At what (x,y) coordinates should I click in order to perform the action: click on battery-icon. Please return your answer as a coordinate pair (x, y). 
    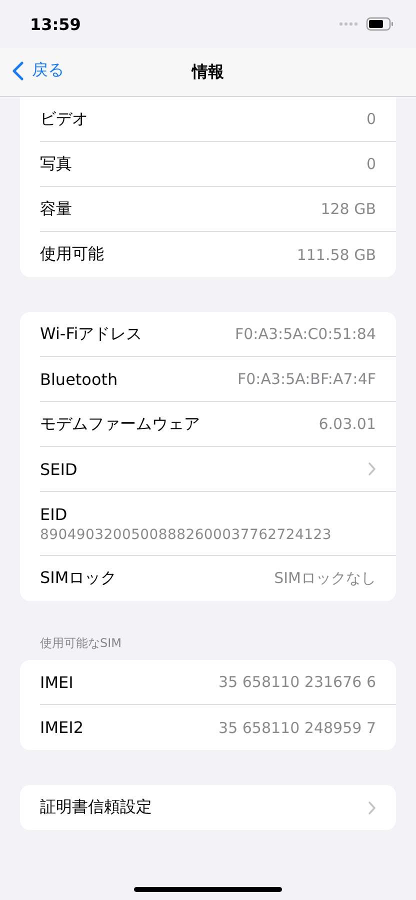
    Looking at the image, I should click on (380, 24).